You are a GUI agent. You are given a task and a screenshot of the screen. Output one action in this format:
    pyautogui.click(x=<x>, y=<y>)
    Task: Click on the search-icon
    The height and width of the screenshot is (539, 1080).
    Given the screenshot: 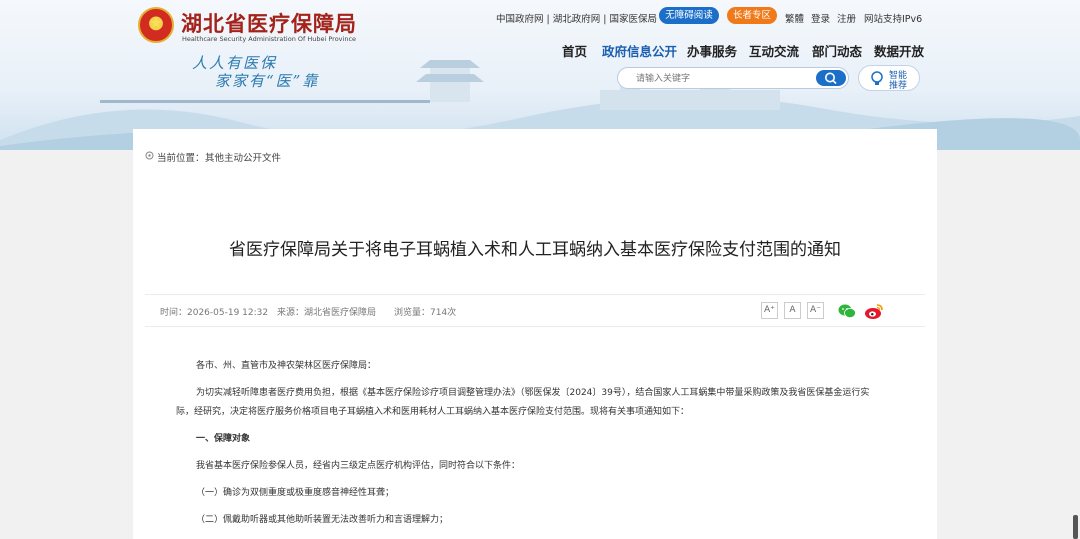 What is the action you would take?
    pyautogui.click(x=831, y=78)
    